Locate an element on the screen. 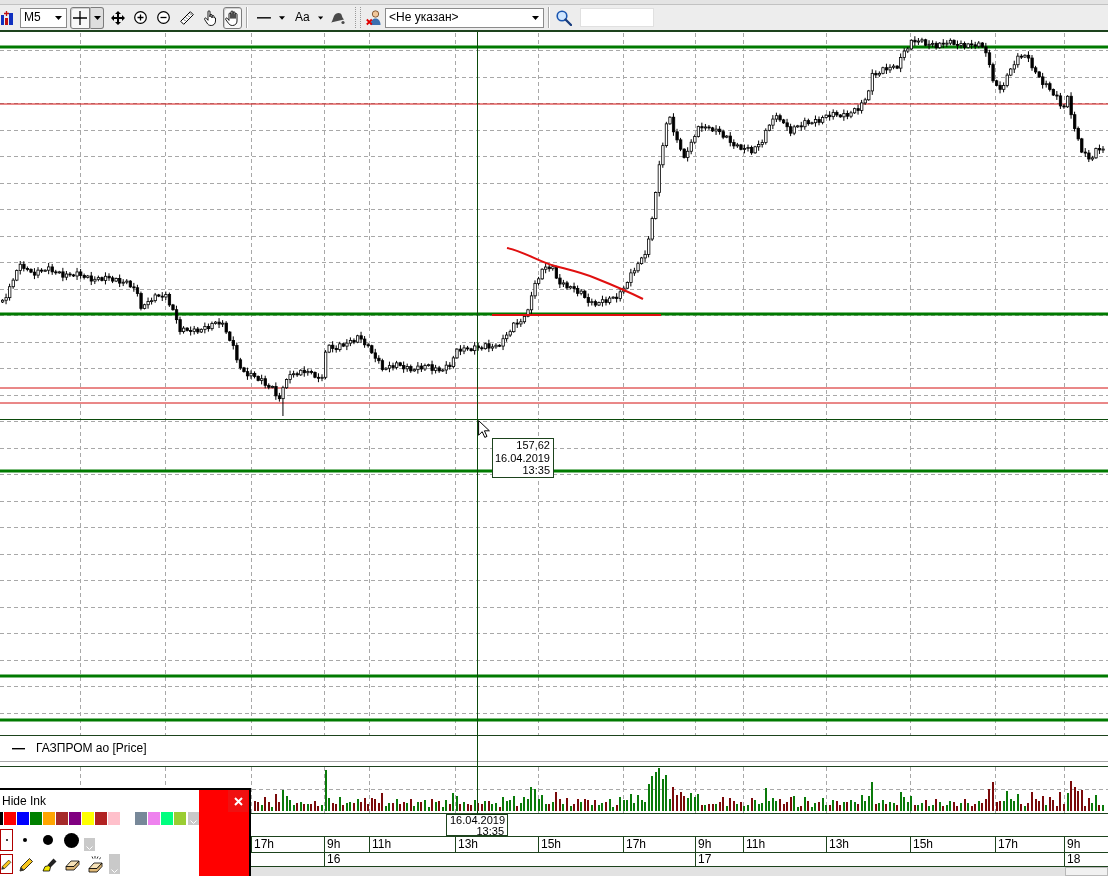 The image size is (1108, 876). crosshair-icon is located at coordinates (80, 17).